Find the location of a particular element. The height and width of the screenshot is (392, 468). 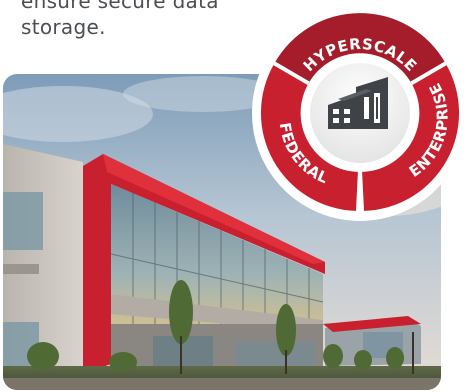

intro-text: ensure secure data storage. is located at coordinates (120, 19).